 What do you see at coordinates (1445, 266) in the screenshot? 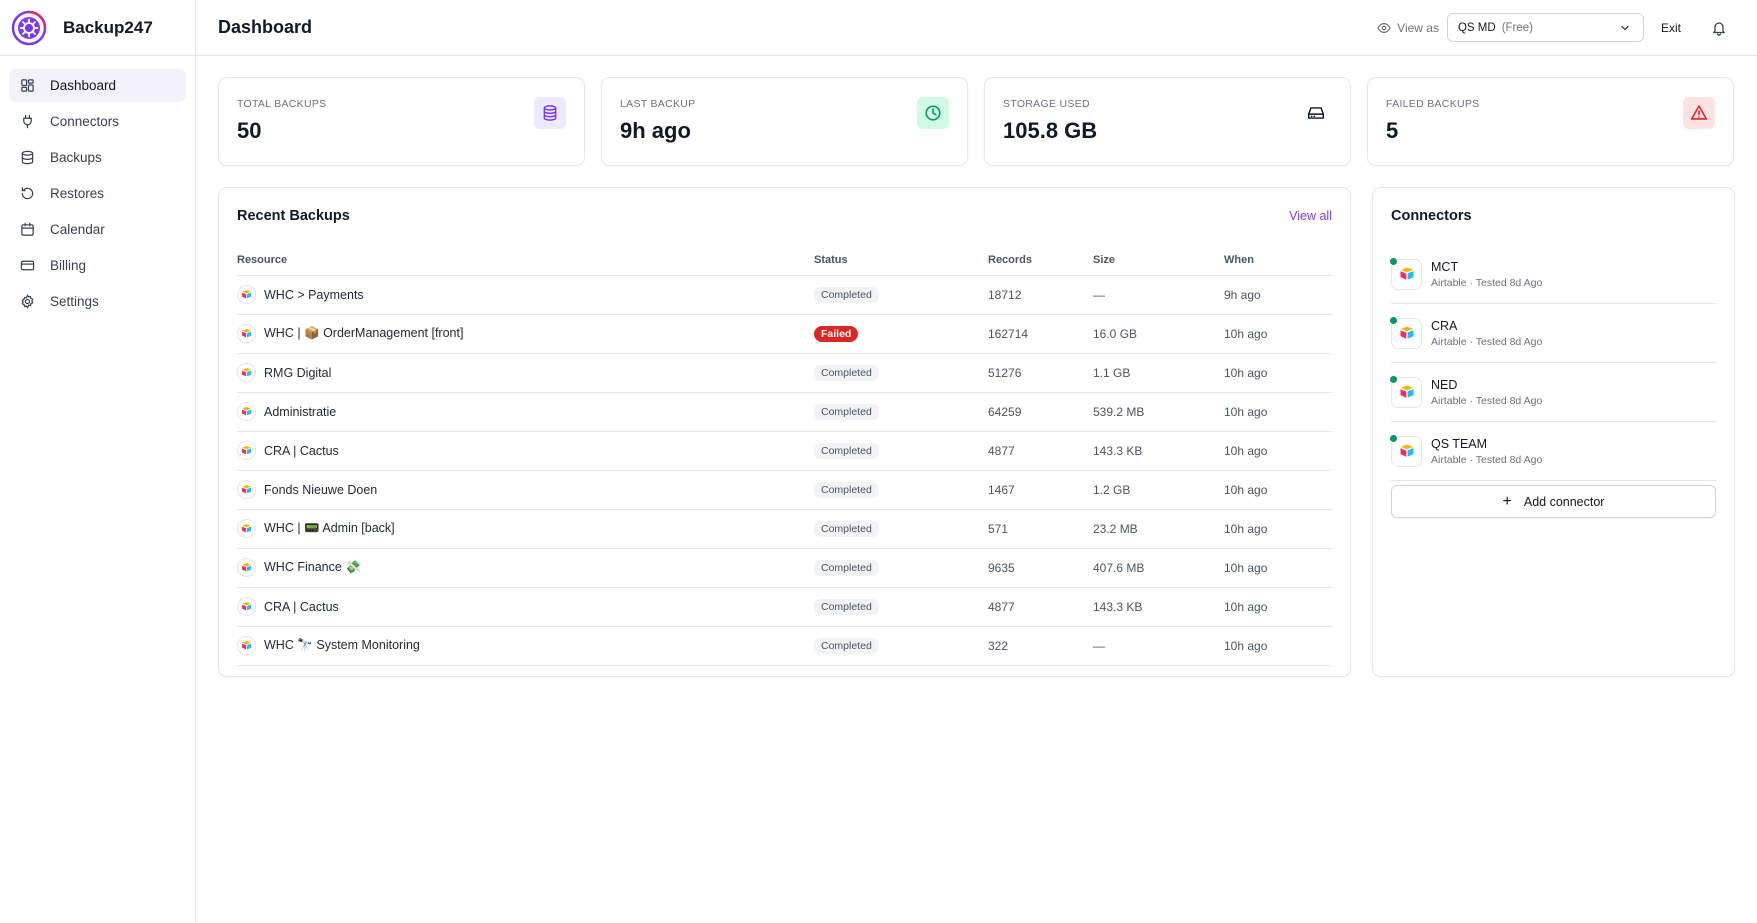
I see `connector-name: MCT` at bounding box center [1445, 266].